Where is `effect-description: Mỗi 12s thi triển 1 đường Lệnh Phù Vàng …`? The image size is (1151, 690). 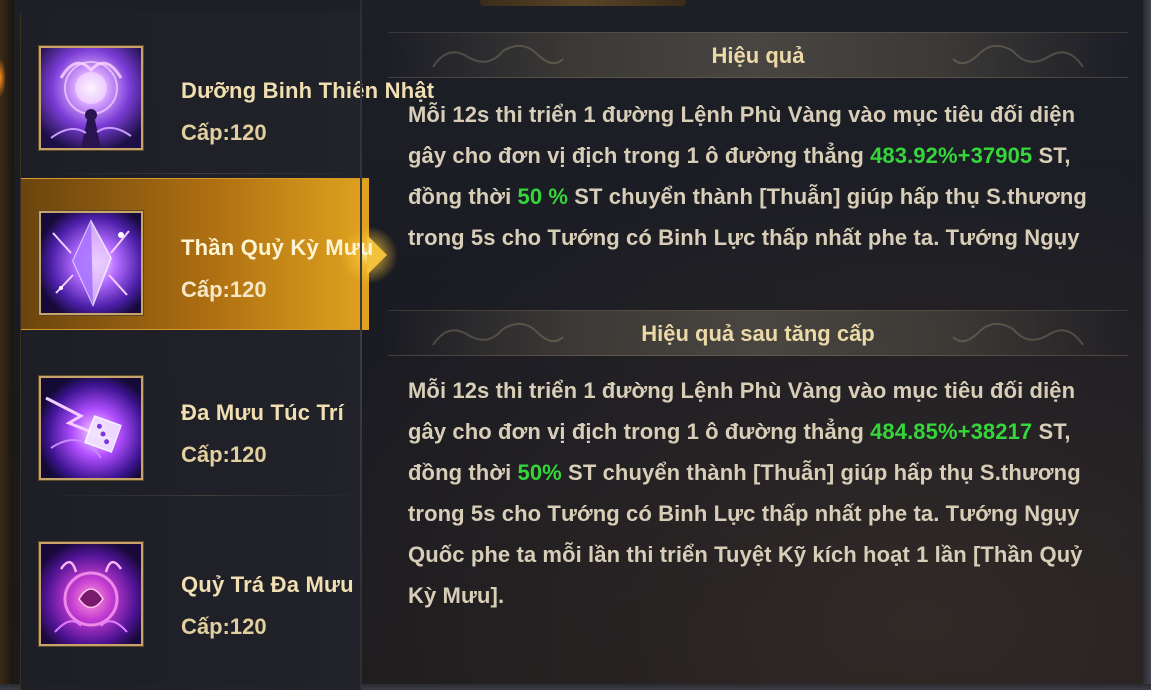 effect-description: Mỗi 12s thi triển 1 đường Lệnh Phù Vàng … is located at coordinates (758, 175).